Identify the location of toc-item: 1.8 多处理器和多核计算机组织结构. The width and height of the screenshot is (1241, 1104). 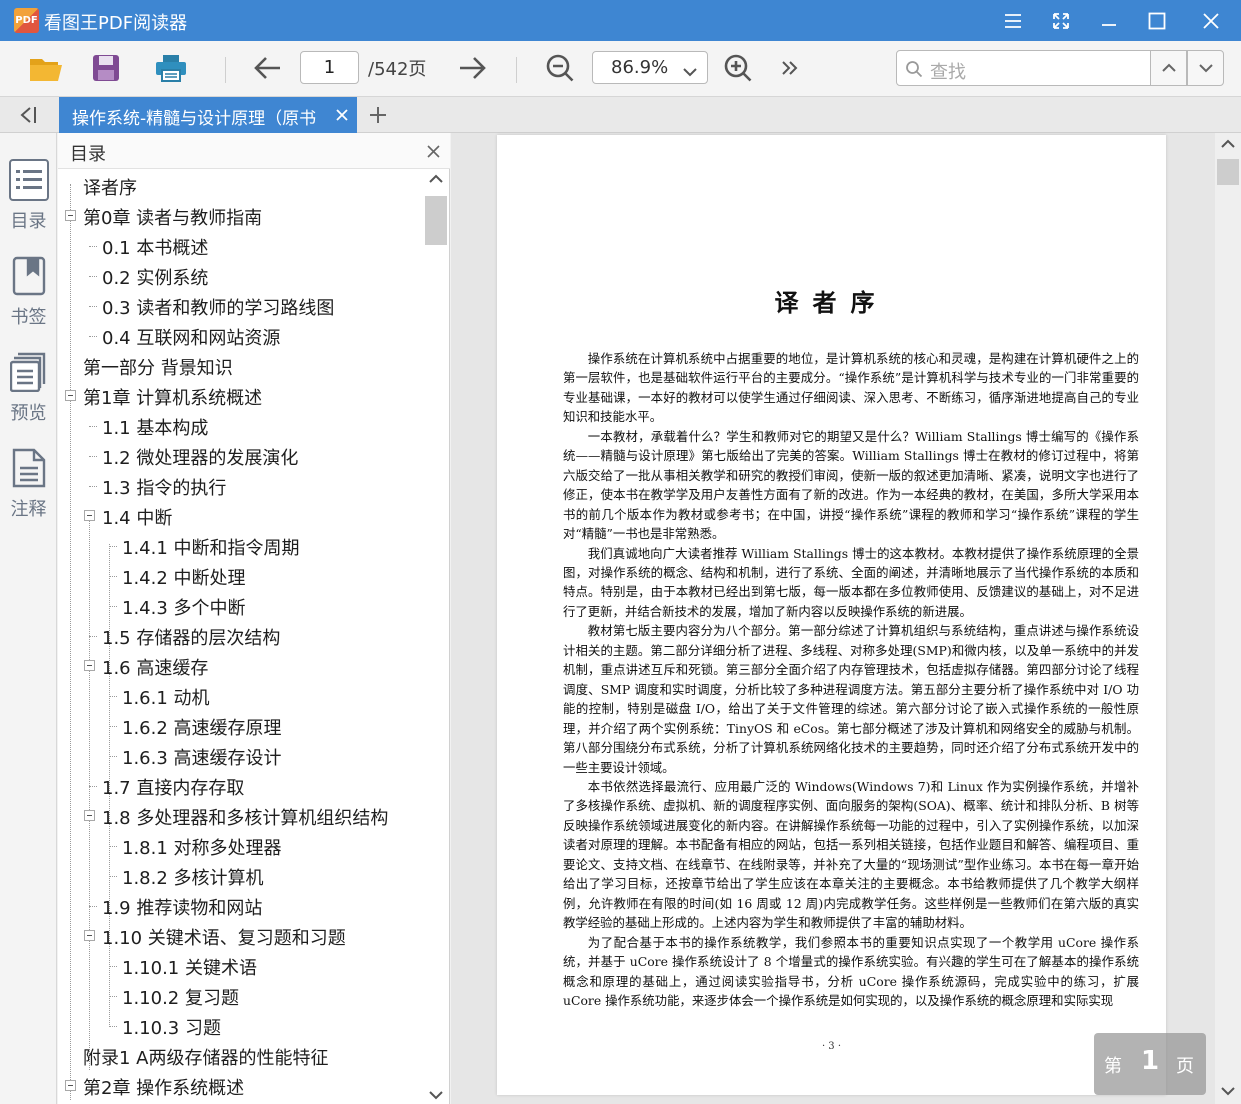
(241, 817).